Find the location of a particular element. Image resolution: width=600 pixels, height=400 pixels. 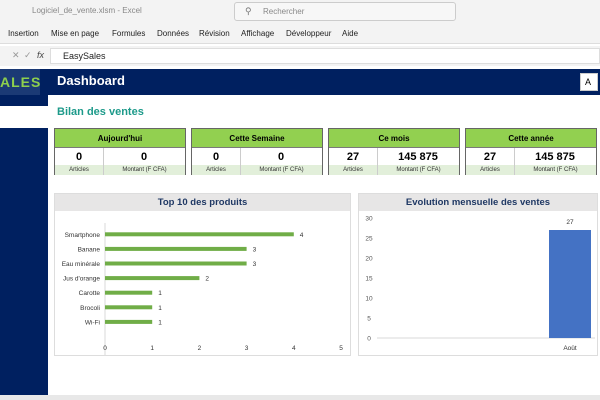

function-icon: fx is located at coordinates (40, 55).